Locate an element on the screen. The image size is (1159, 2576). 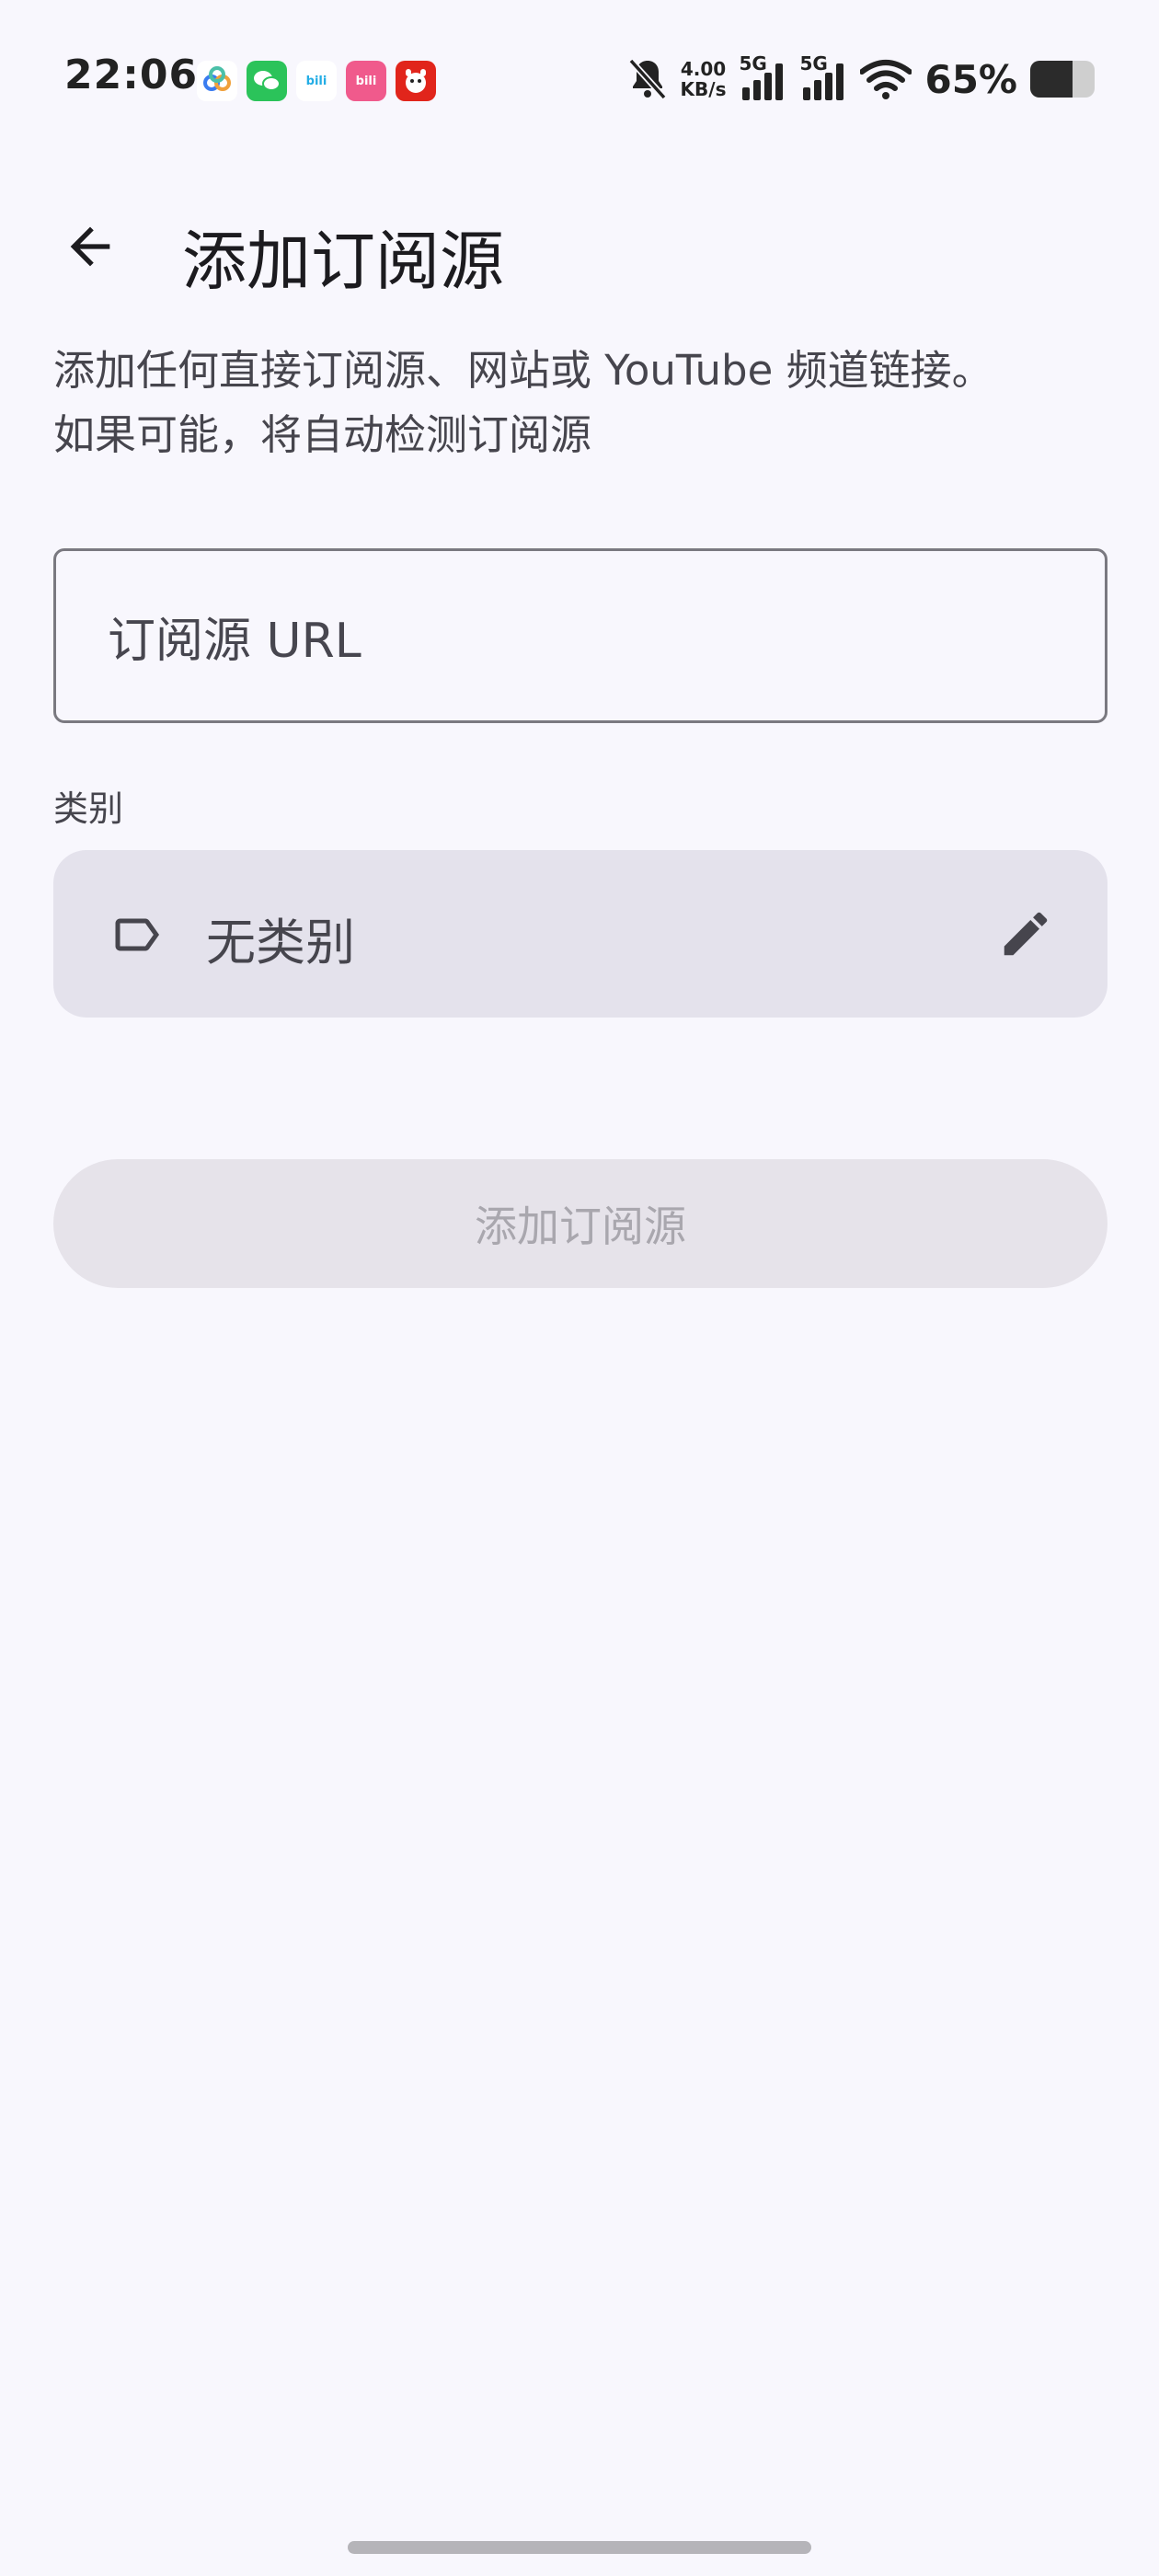
wechat-icon is located at coordinates (267, 81).